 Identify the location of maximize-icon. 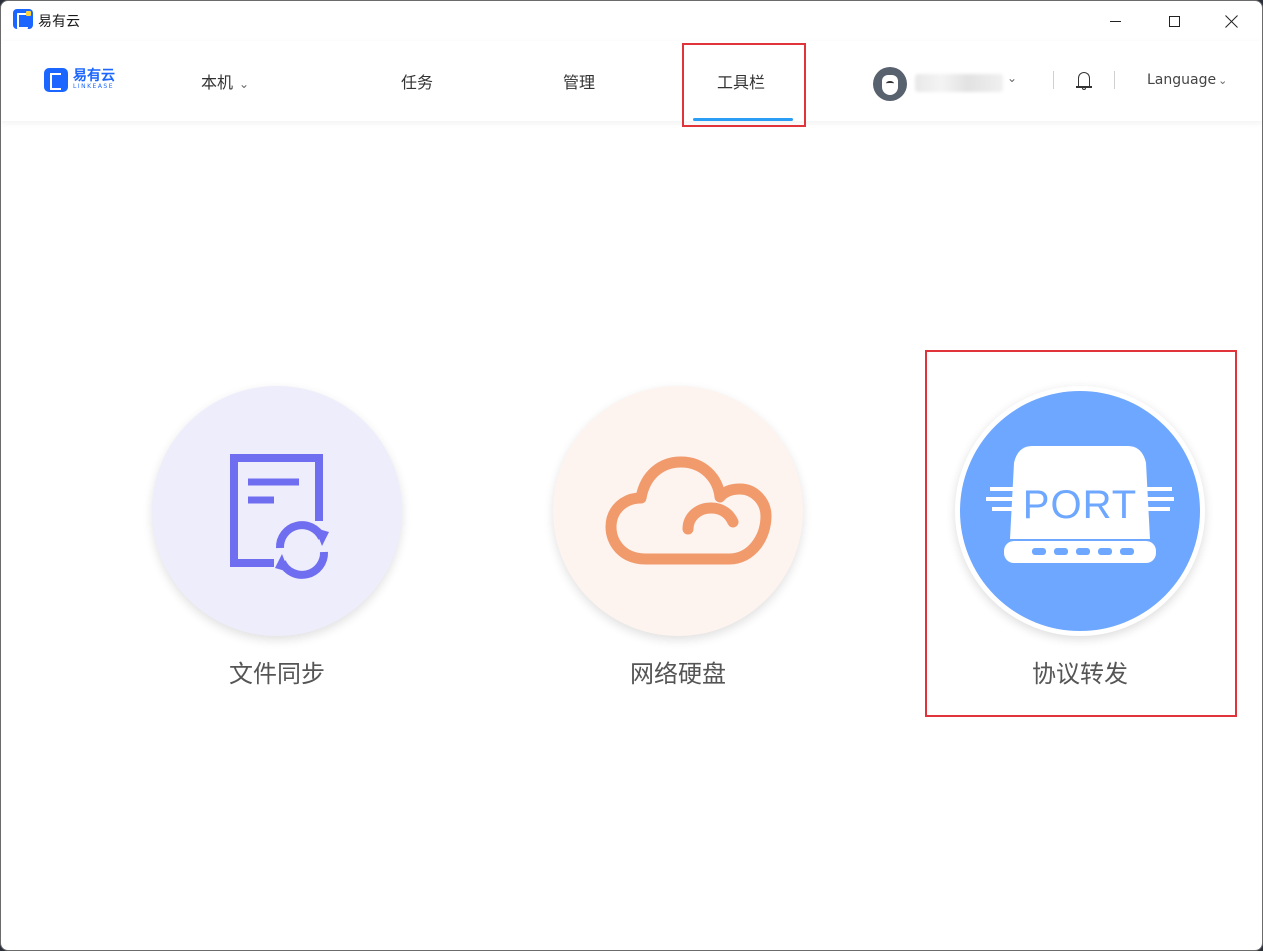
(1174, 21).